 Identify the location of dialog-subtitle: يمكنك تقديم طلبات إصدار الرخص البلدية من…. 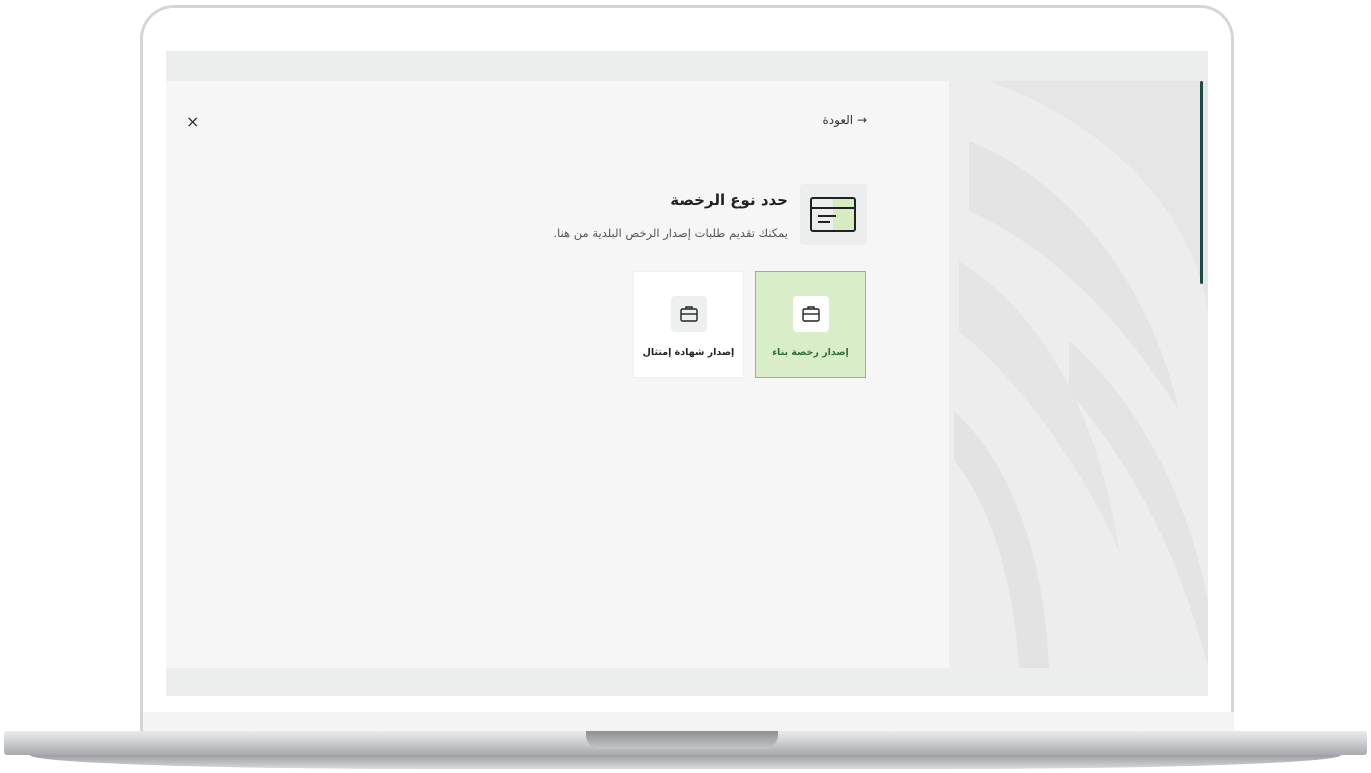
(670, 233).